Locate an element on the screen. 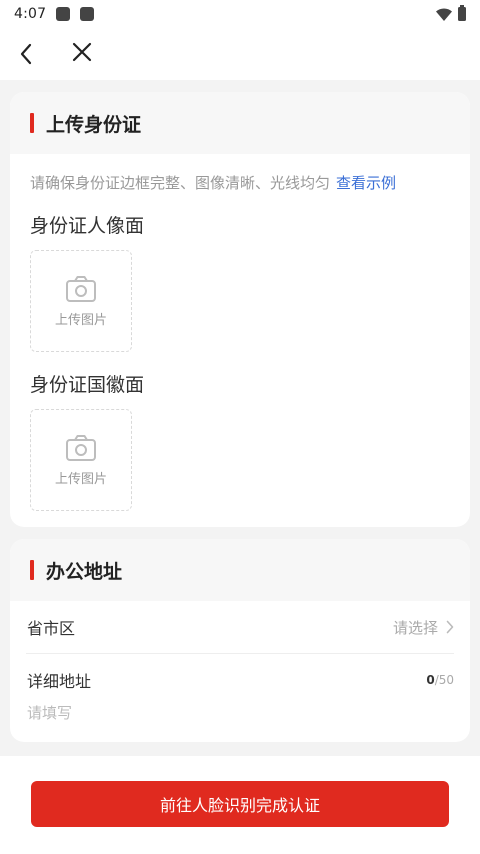 The image size is (480, 854). face-verify-button: 前往人脸识别完成认证 is located at coordinates (240, 804).